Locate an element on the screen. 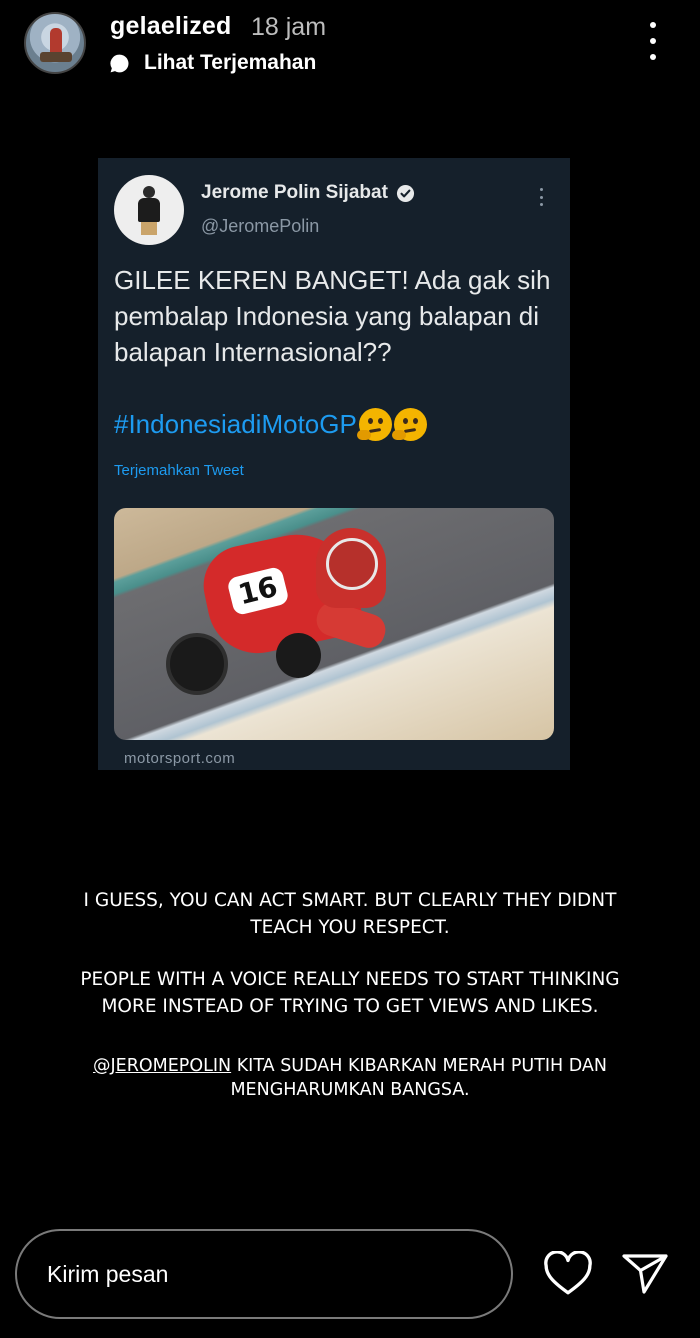 This screenshot has width=700, height=1338. tweet-more-icon is located at coordinates (543, 197).